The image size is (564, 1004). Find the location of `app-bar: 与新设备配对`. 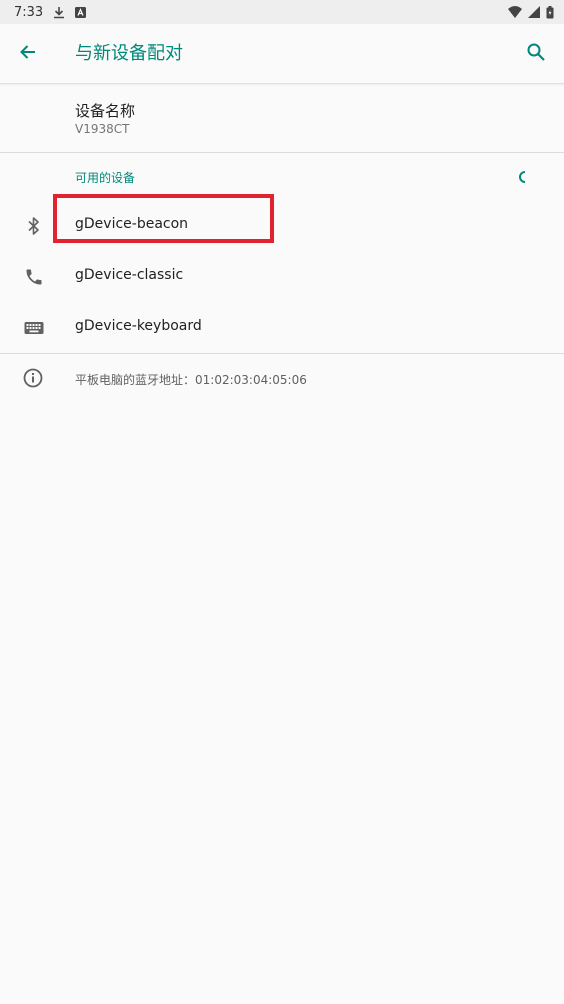

app-bar: 与新设备配对 is located at coordinates (282, 54).